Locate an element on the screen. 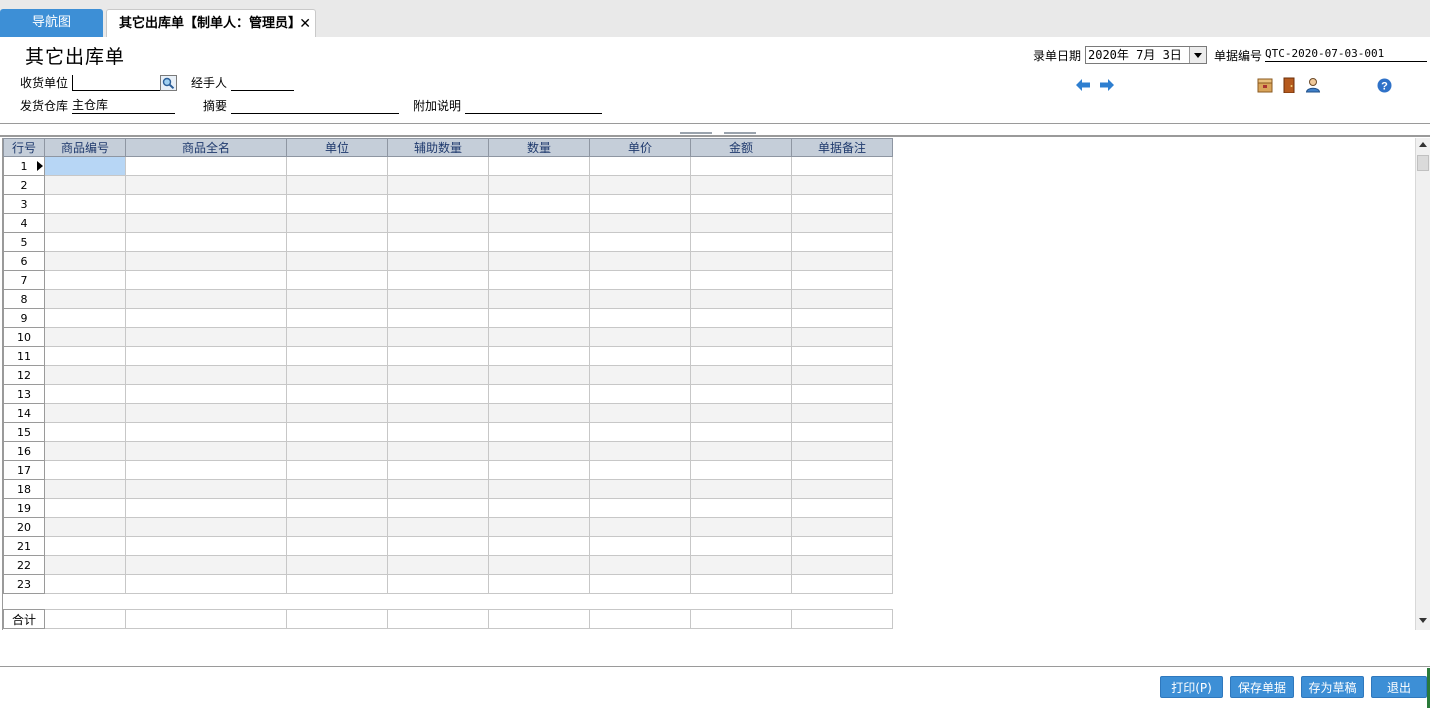  table-row: 8 is located at coordinates (448, 299).